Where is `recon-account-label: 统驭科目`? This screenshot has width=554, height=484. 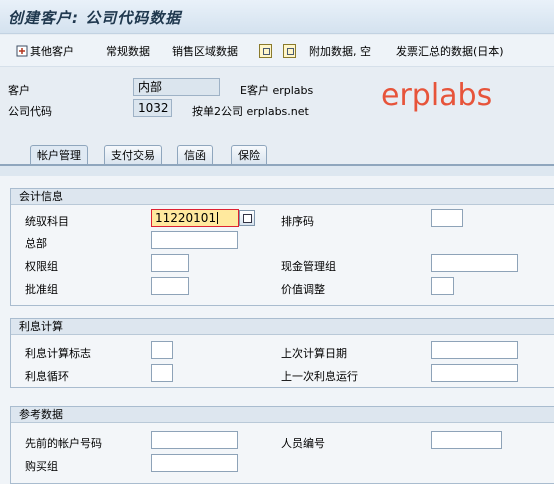
recon-account-label: 统驭科目 is located at coordinates (47, 221).